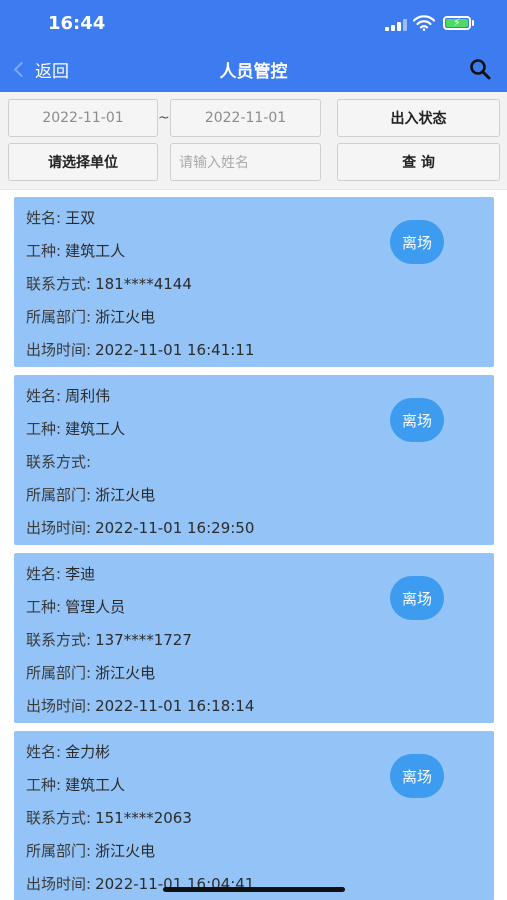 The height and width of the screenshot is (900, 507). Describe the element at coordinates (418, 118) in the screenshot. I see `status-select-button: 出入状态` at that location.